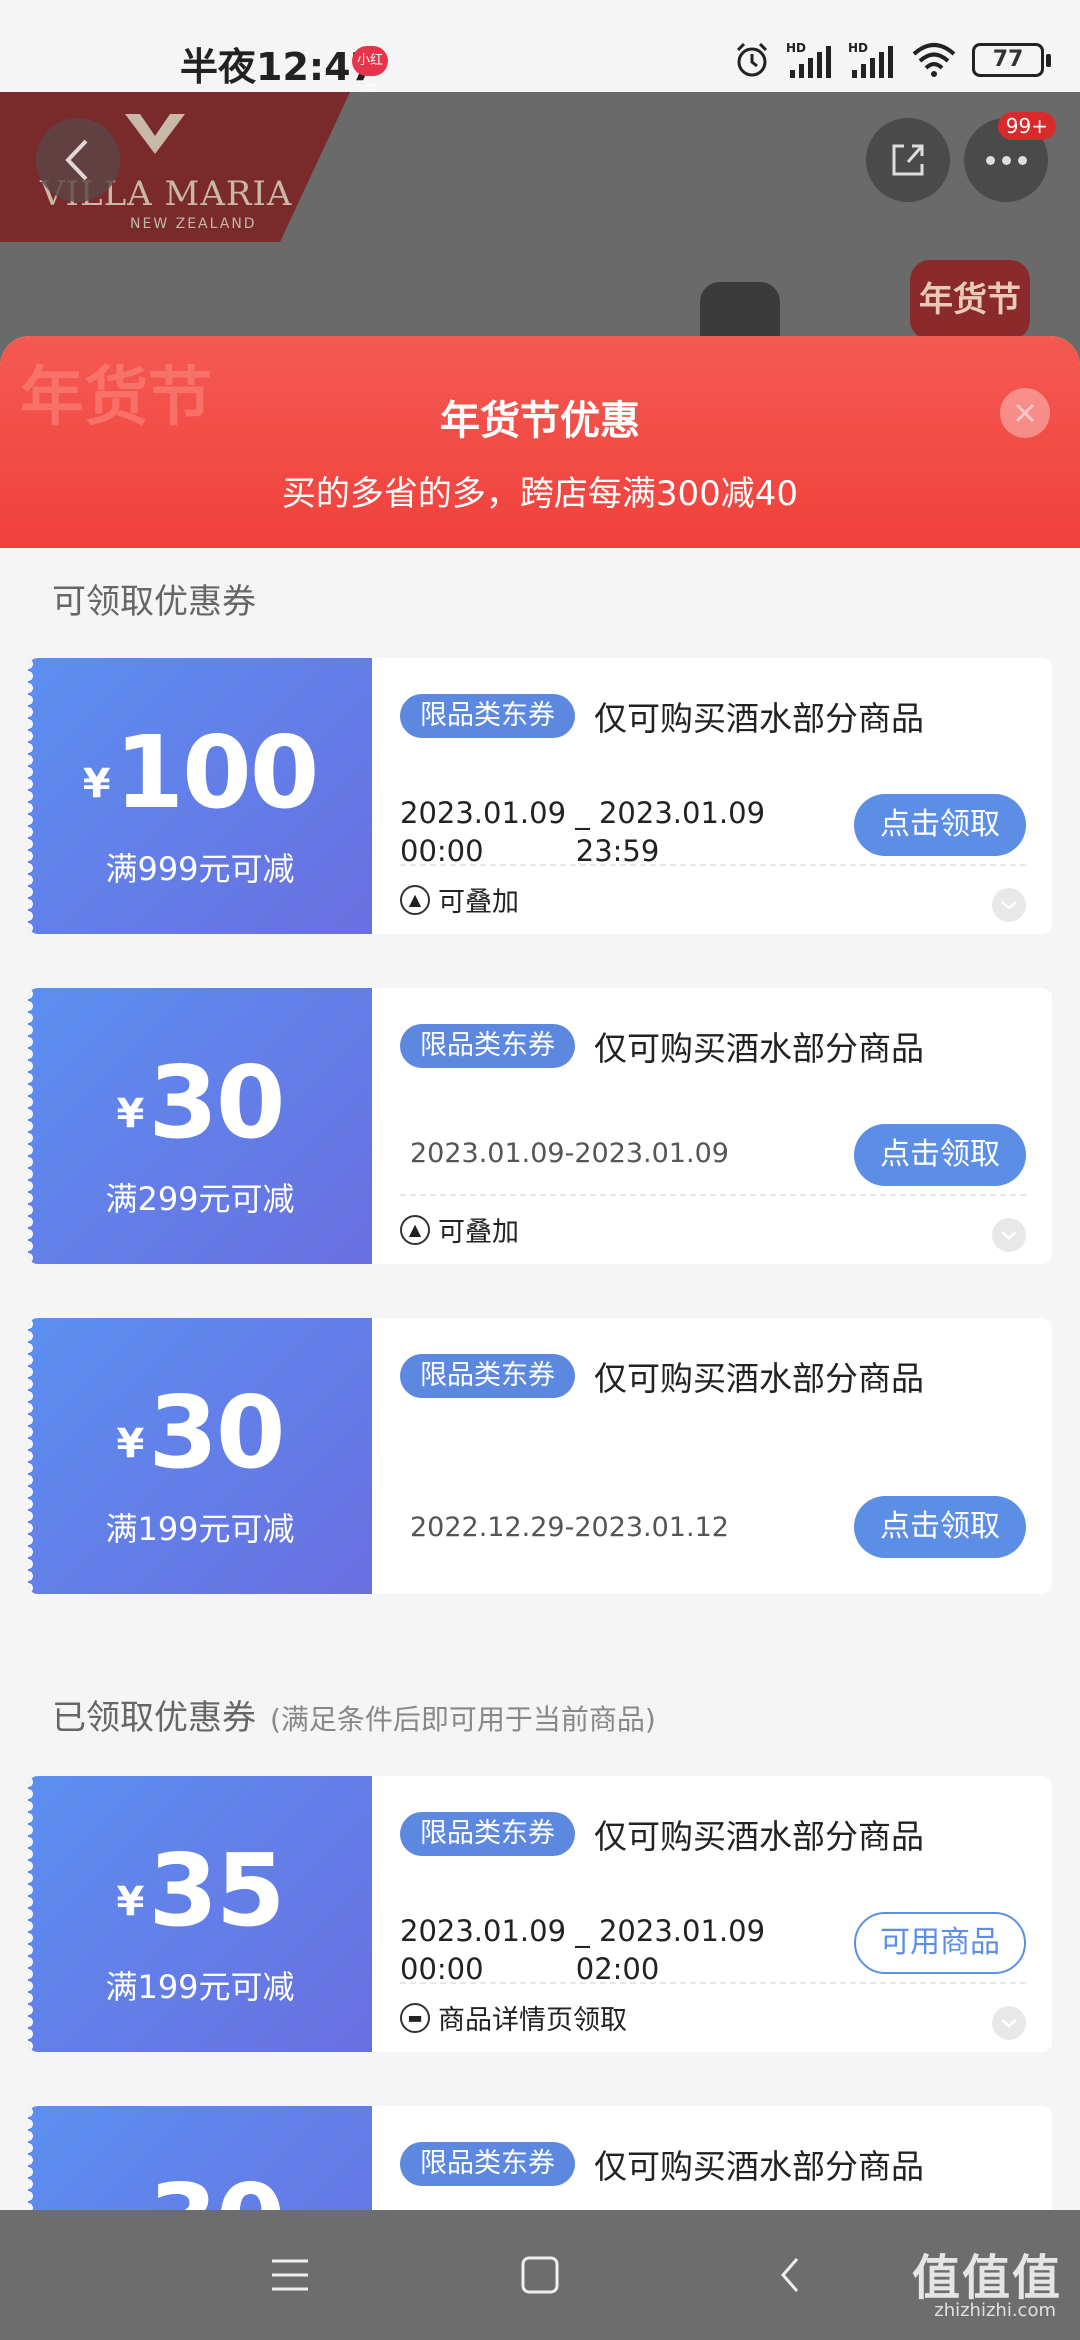 Image resolution: width=1080 pixels, height=2340 pixels. Describe the element at coordinates (200, 1199) in the screenshot. I see `coupon-threshold: 满299元可减` at that location.